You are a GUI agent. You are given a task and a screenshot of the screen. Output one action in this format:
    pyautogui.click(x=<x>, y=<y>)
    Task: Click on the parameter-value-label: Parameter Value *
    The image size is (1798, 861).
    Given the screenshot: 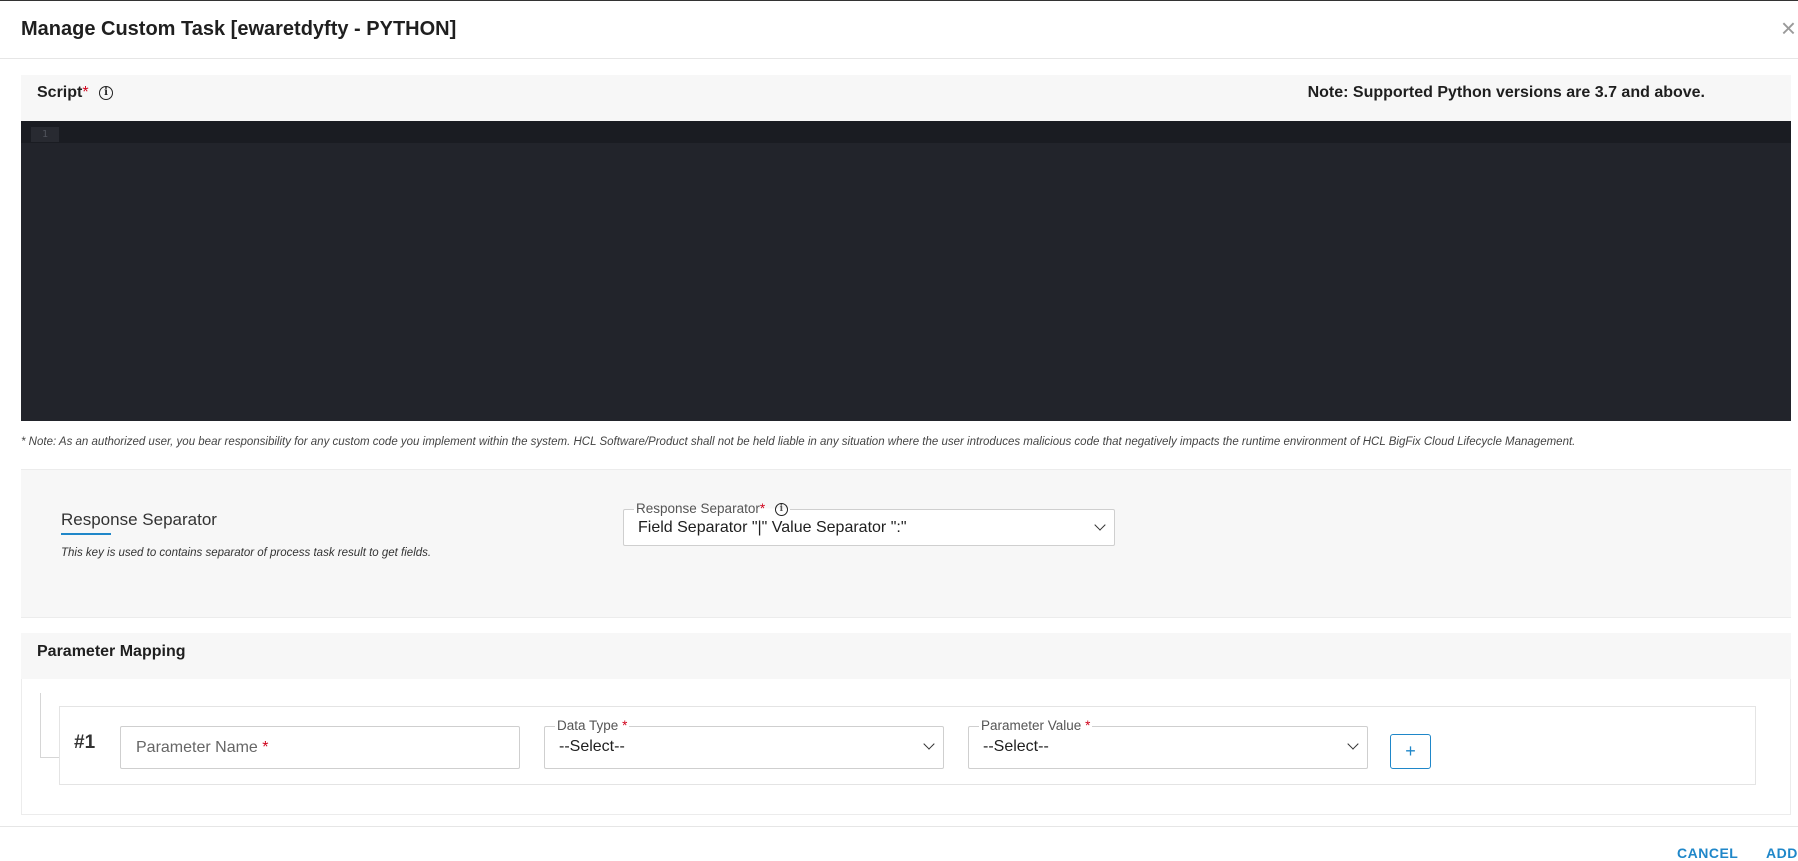 What is the action you would take?
    pyautogui.click(x=1036, y=725)
    